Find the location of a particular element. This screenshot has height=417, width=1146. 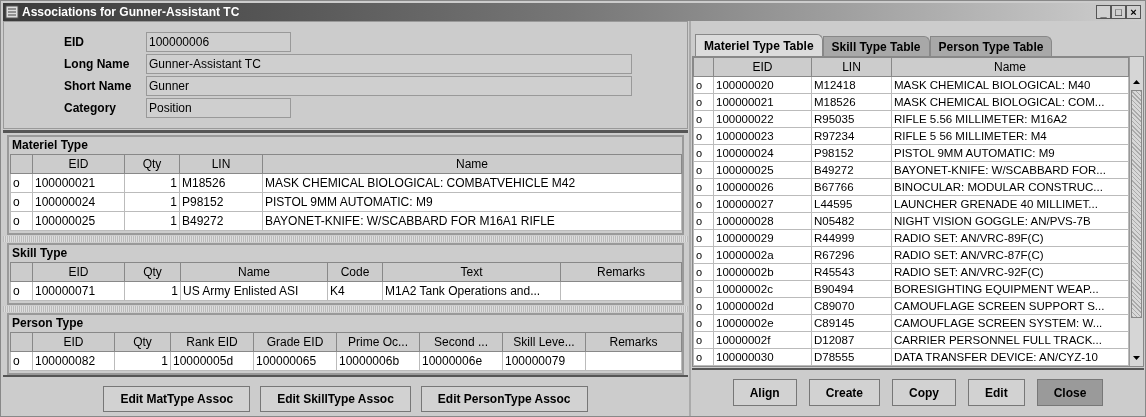

table-cell: DATA TRANSFER DEVICE: AN/CYZ-10 is located at coordinates (1010, 357).